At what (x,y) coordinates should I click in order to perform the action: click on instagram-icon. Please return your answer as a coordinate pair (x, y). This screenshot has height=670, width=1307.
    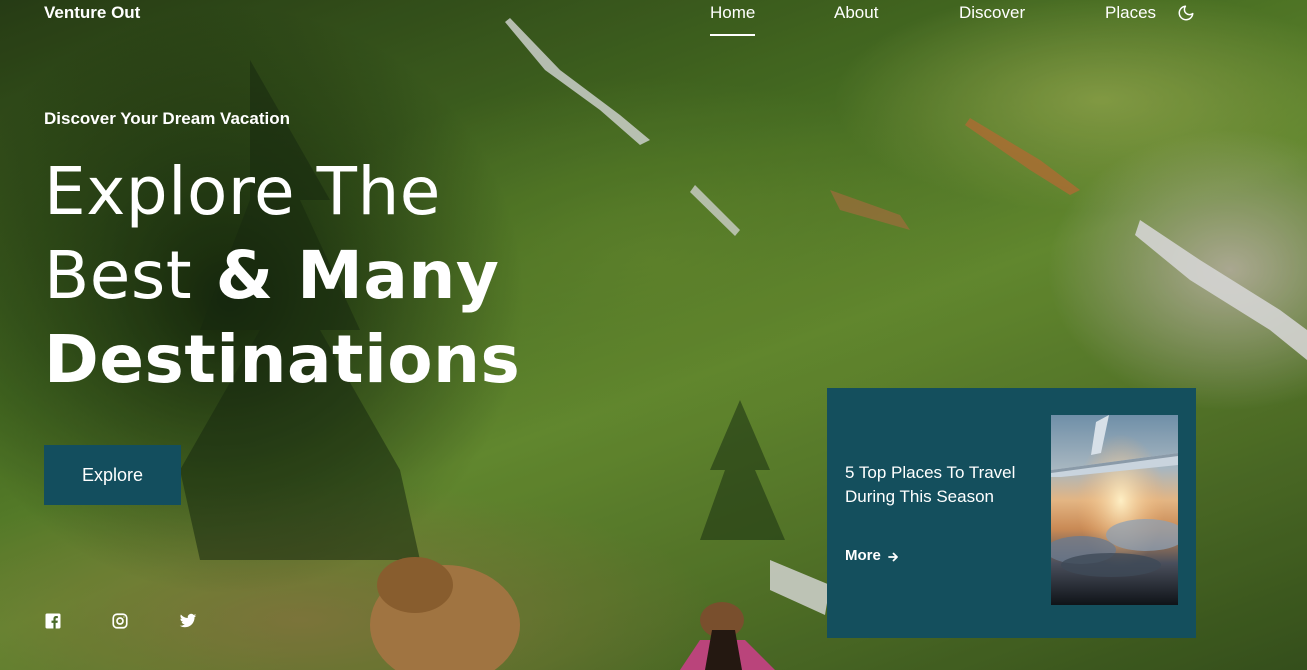
    Looking at the image, I should click on (121, 622).